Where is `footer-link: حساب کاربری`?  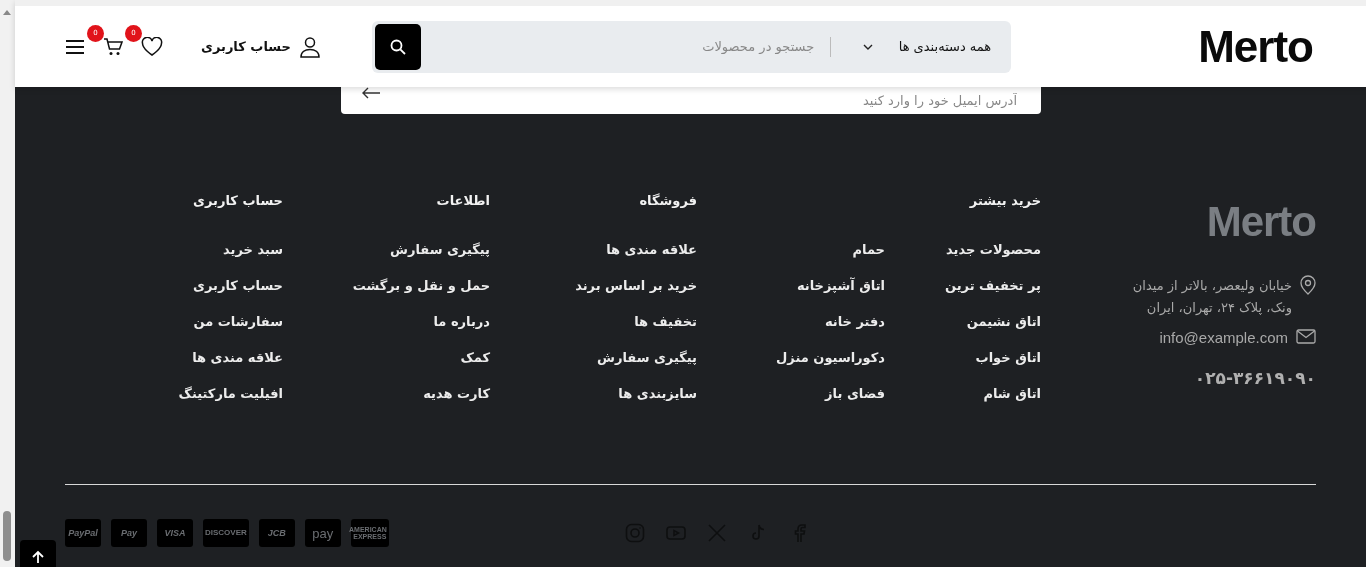 footer-link: حساب کاربری is located at coordinates (205, 286).